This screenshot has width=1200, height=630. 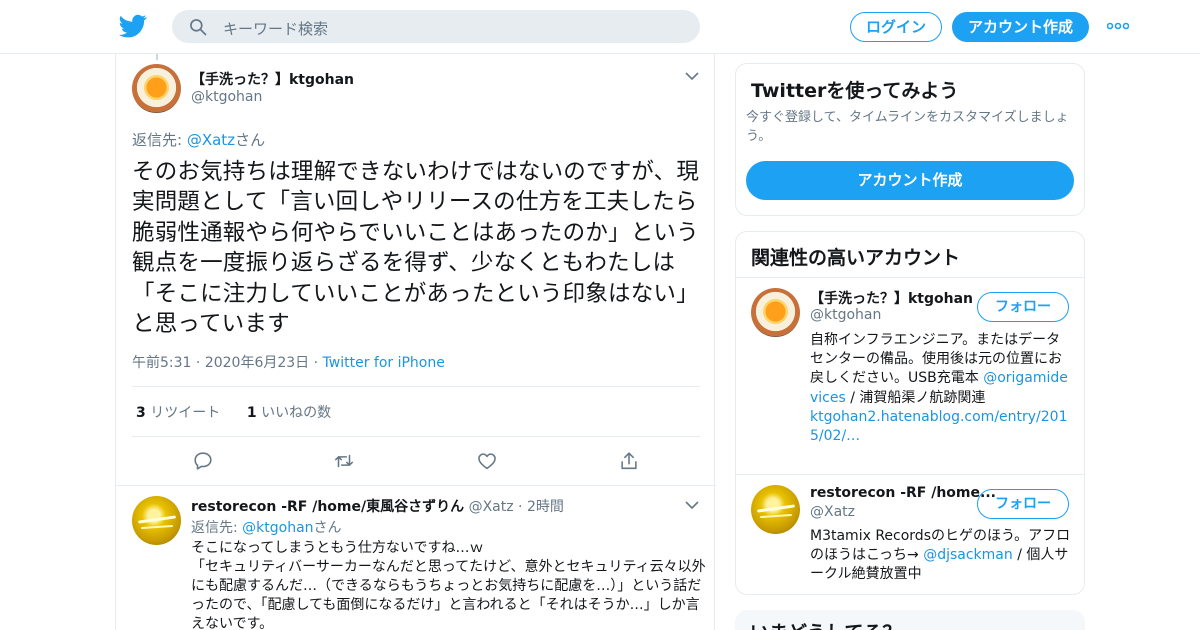 What do you see at coordinates (825, 624) in the screenshot?
I see `whats-happening-title: いまどうしてる？` at bounding box center [825, 624].